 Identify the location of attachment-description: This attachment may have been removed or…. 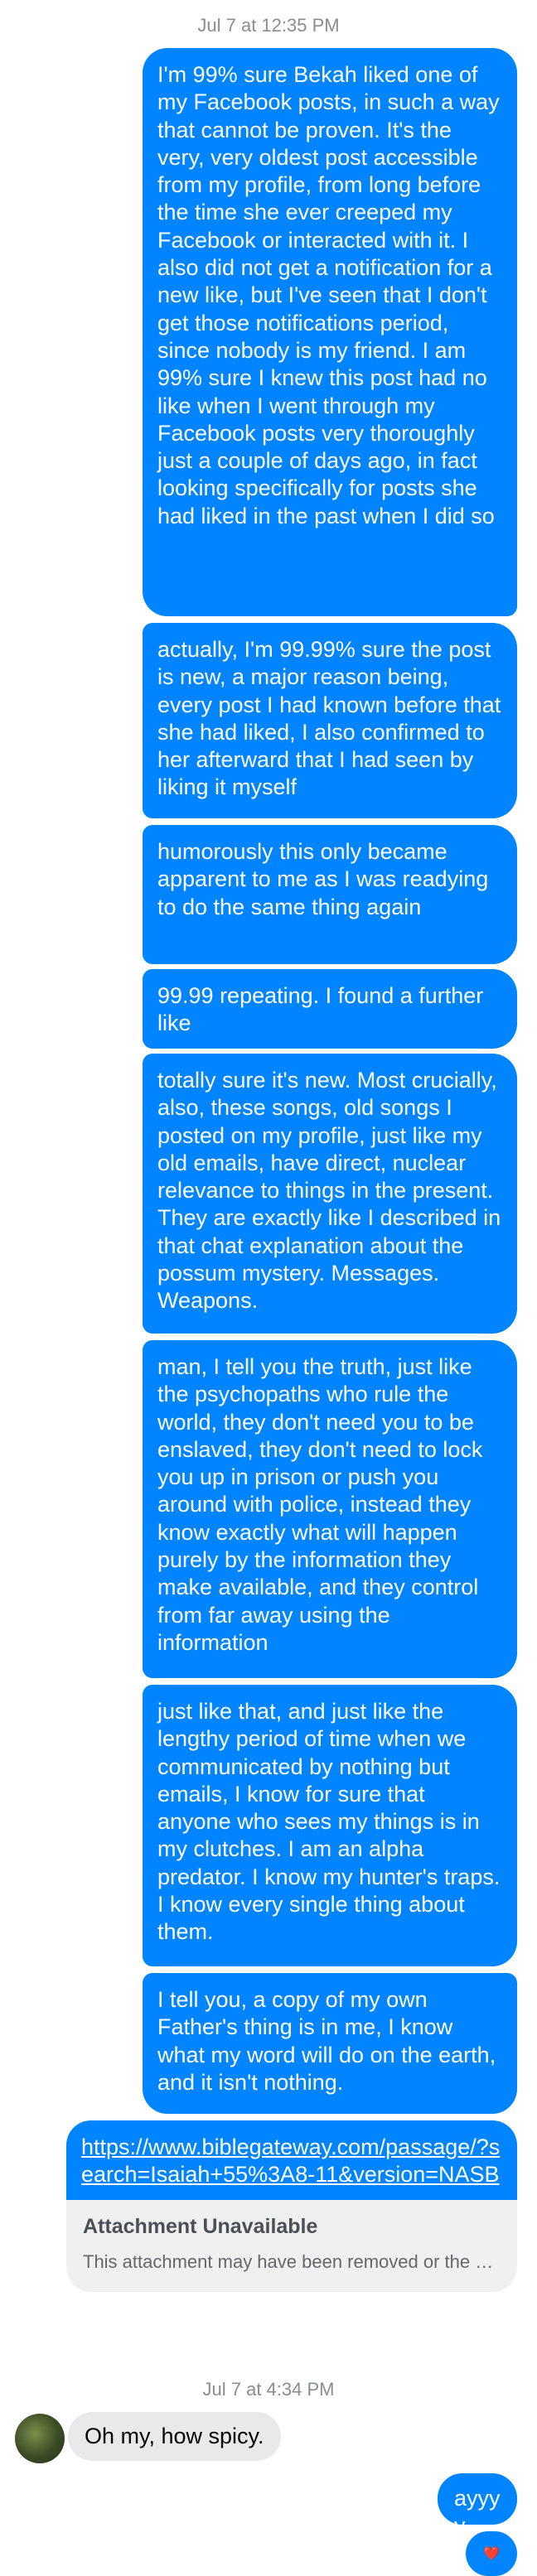
(293, 2261).